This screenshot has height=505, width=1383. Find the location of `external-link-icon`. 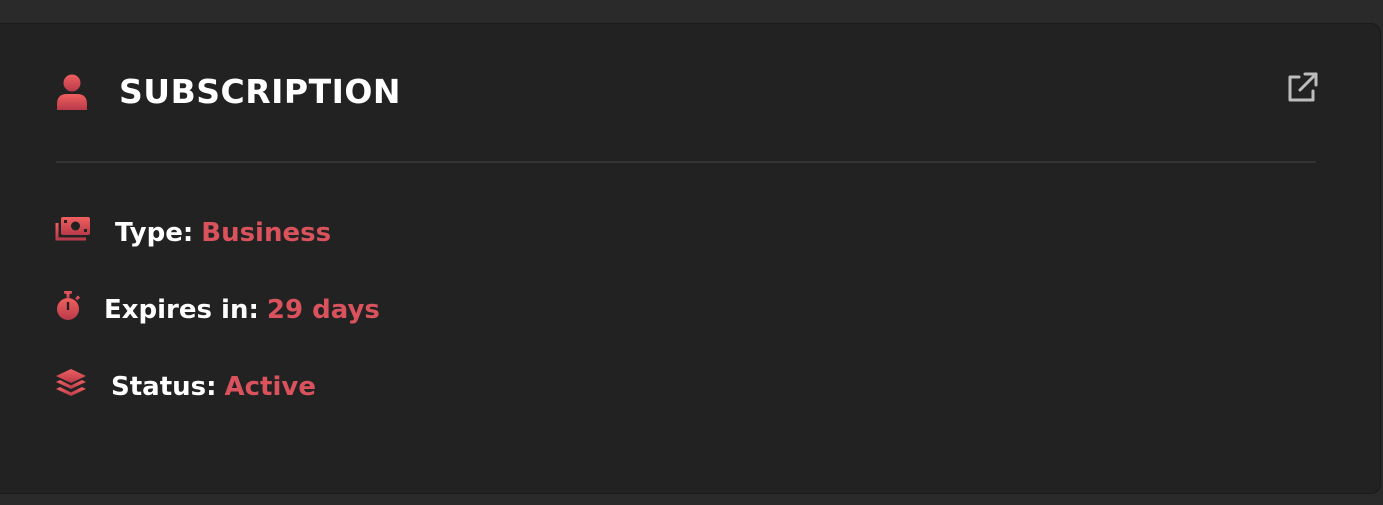

external-link-icon is located at coordinates (1302, 88).